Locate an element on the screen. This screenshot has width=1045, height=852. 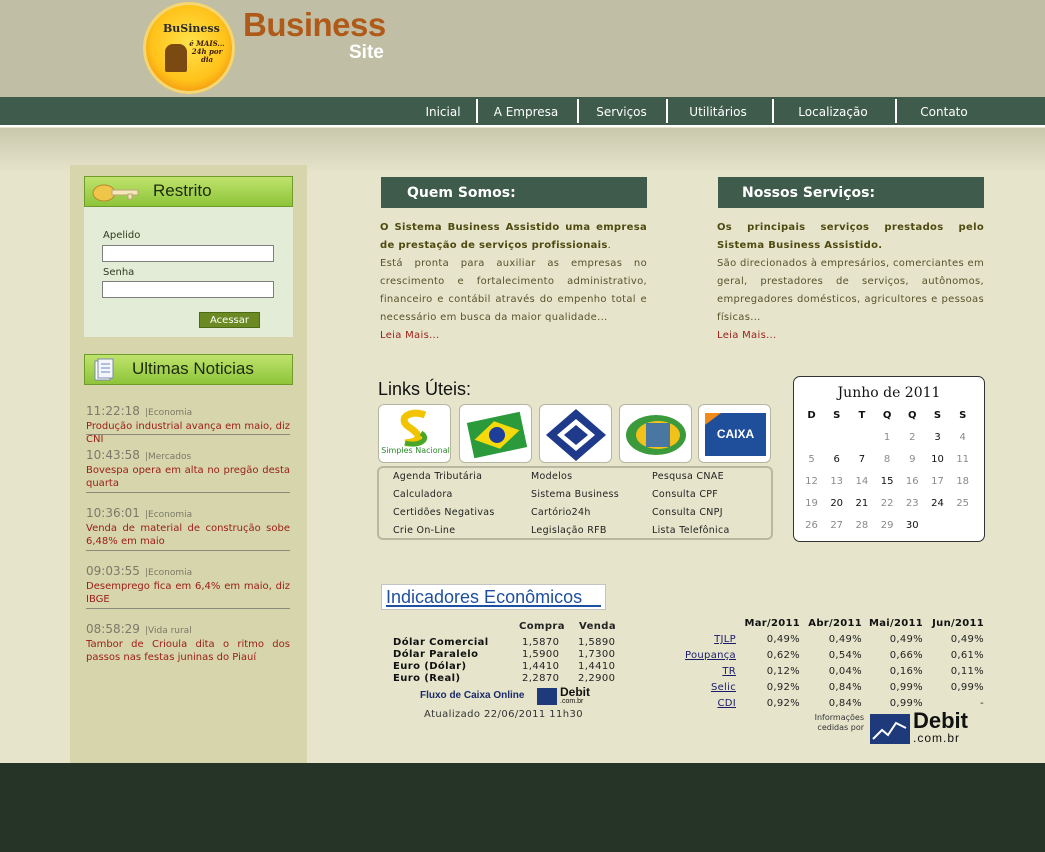
key-icon is located at coordinates (115, 193).